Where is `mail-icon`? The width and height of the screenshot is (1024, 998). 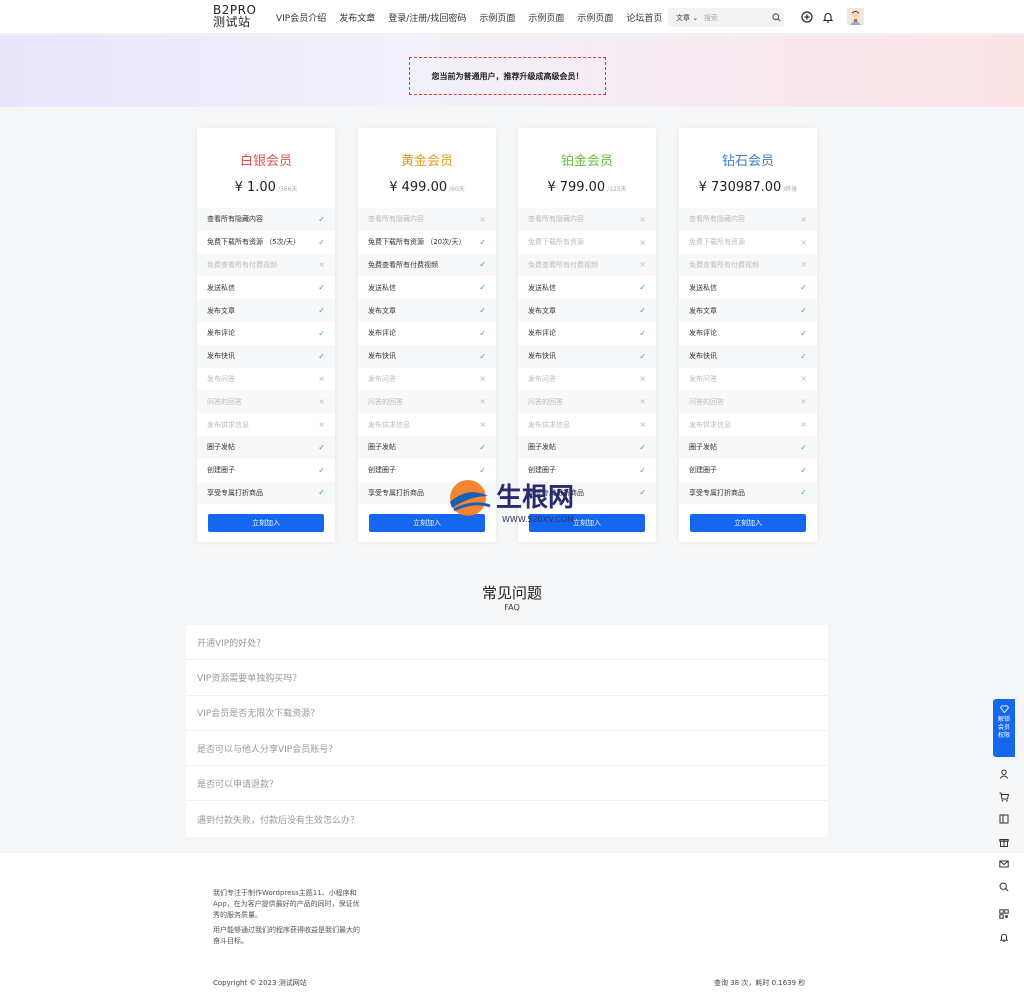 mail-icon is located at coordinates (1004, 864).